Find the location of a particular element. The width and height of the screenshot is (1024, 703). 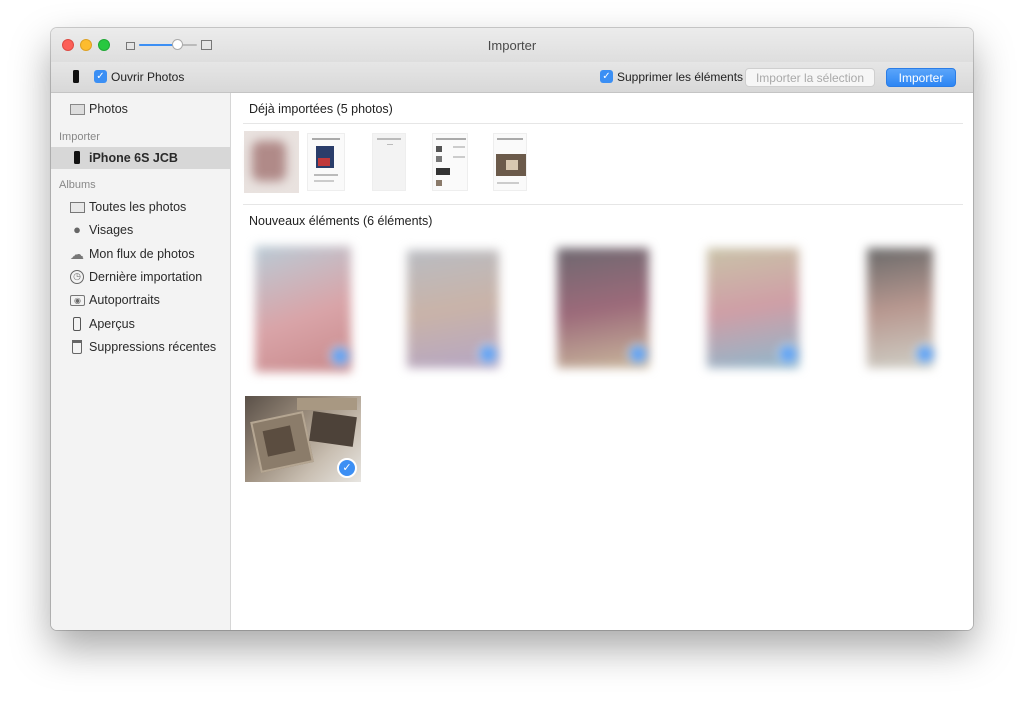

sidebar-item-selfies: ◉ Autoportraits is located at coordinates (140, 300).